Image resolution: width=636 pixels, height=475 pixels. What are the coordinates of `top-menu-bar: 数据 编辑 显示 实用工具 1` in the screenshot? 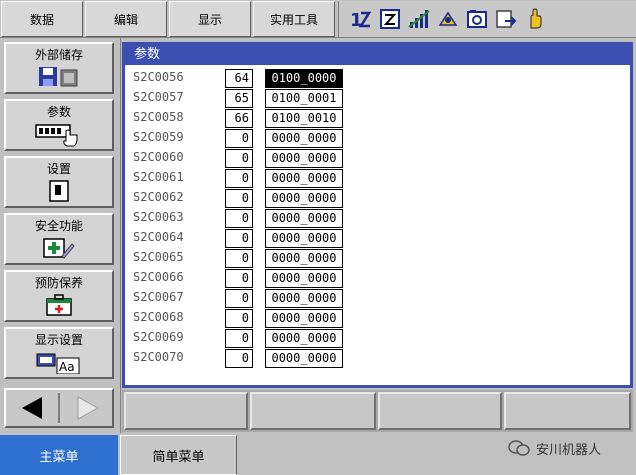 It's located at (318, 19).